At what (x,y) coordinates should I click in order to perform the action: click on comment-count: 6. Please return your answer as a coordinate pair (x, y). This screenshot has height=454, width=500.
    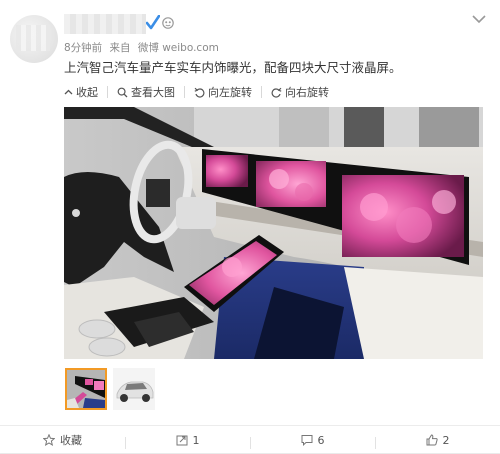
    Looking at the image, I should click on (321, 440).